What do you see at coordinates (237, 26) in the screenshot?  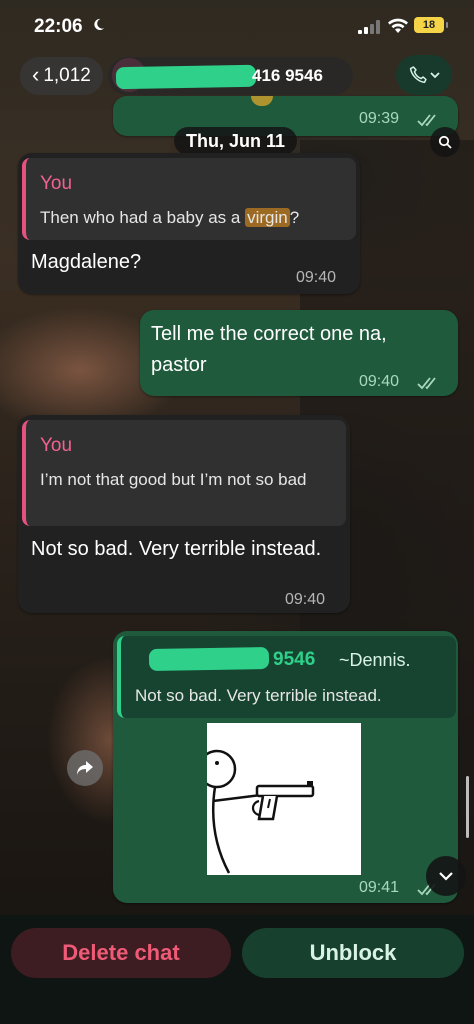 I see `status-bar: 22:06 18` at bounding box center [237, 26].